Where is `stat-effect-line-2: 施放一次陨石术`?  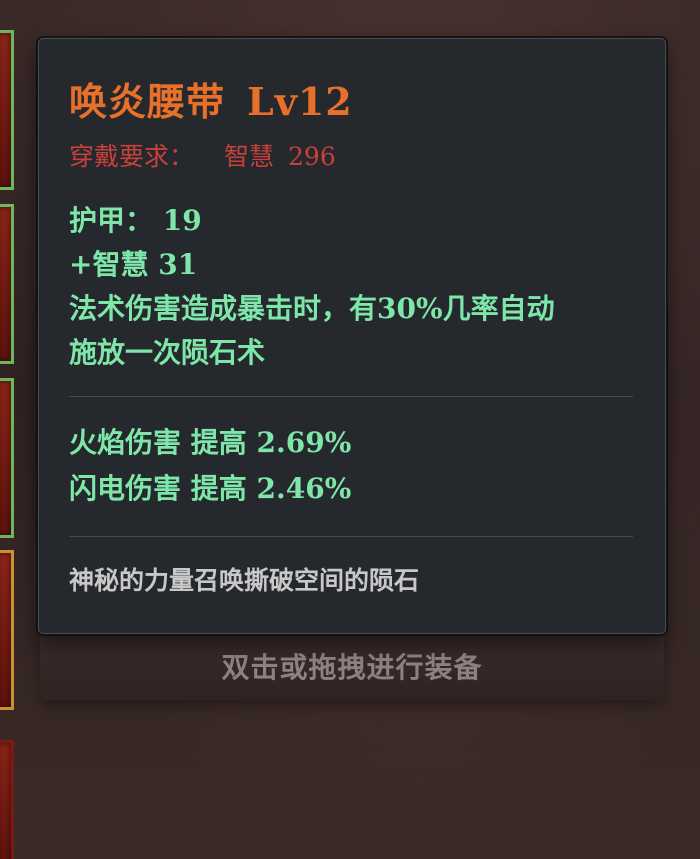 stat-effect-line-2: 施放一次陨石术 is located at coordinates (167, 352).